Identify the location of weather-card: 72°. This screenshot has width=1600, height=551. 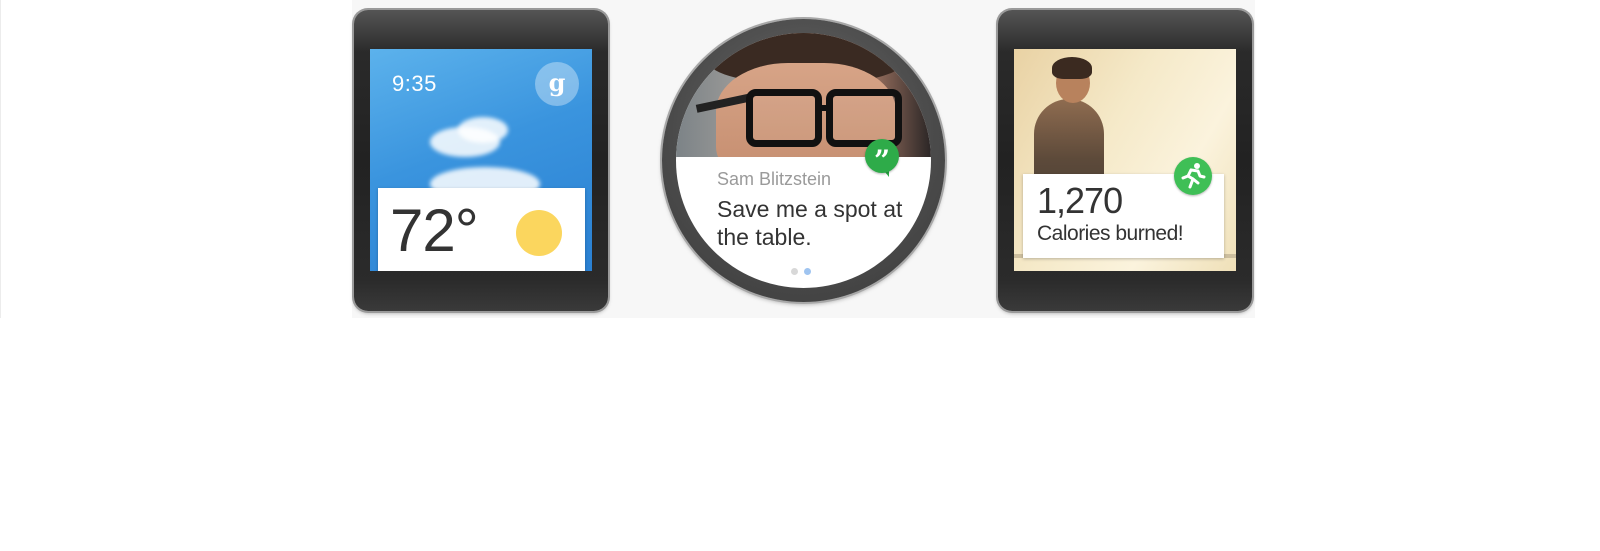
(481, 229).